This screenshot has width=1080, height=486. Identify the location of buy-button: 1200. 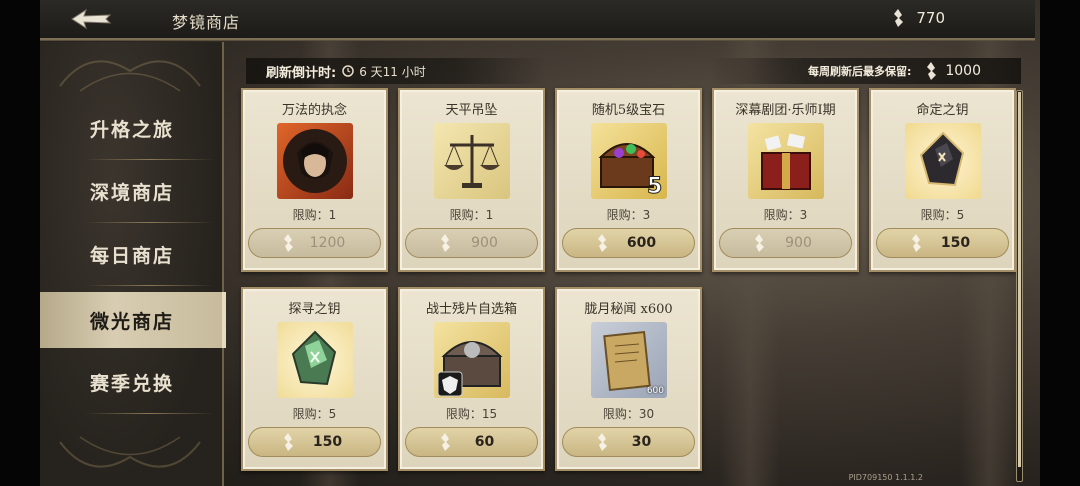
(314, 243).